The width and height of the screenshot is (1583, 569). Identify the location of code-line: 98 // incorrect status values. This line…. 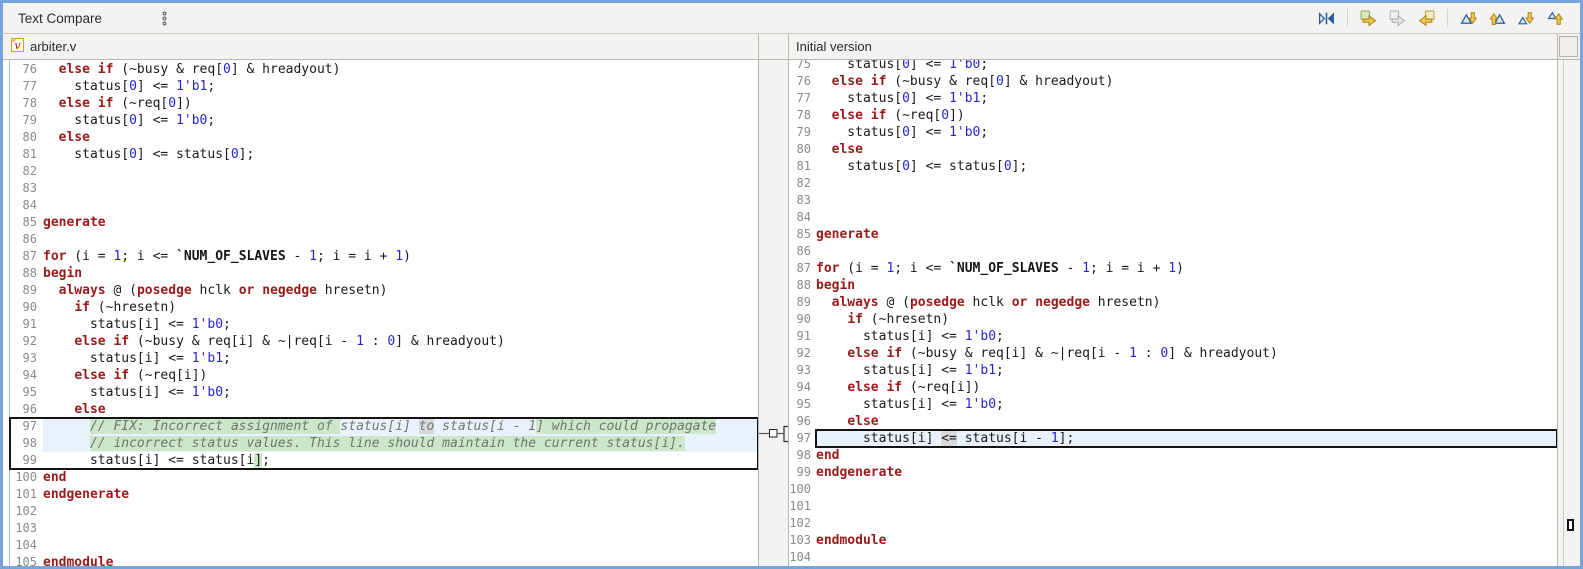
(384, 443).